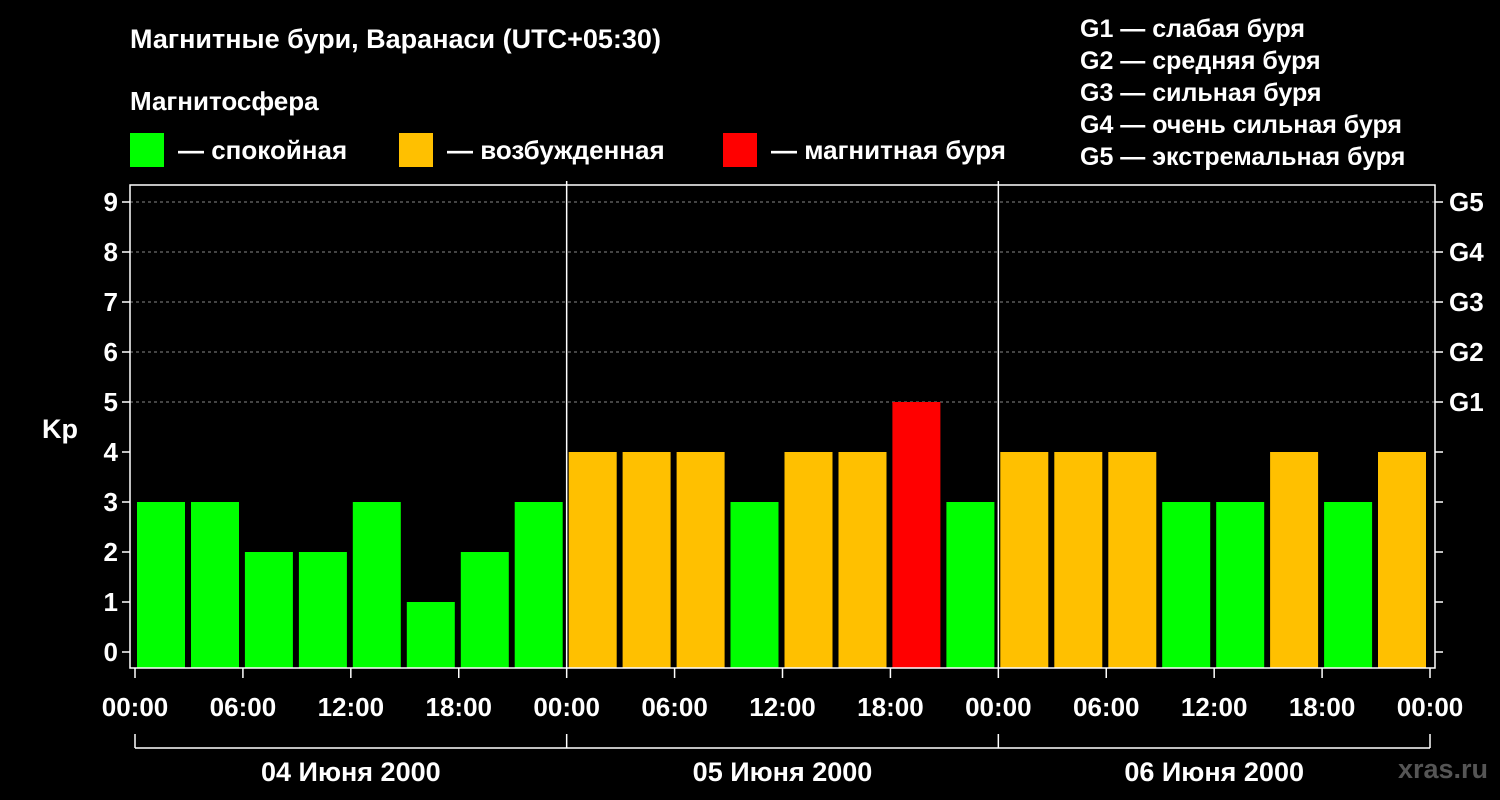  What do you see at coordinates (111, 602) in the screenshot?
I see `y-tick-label: 1` at bounding box center [111, 602].